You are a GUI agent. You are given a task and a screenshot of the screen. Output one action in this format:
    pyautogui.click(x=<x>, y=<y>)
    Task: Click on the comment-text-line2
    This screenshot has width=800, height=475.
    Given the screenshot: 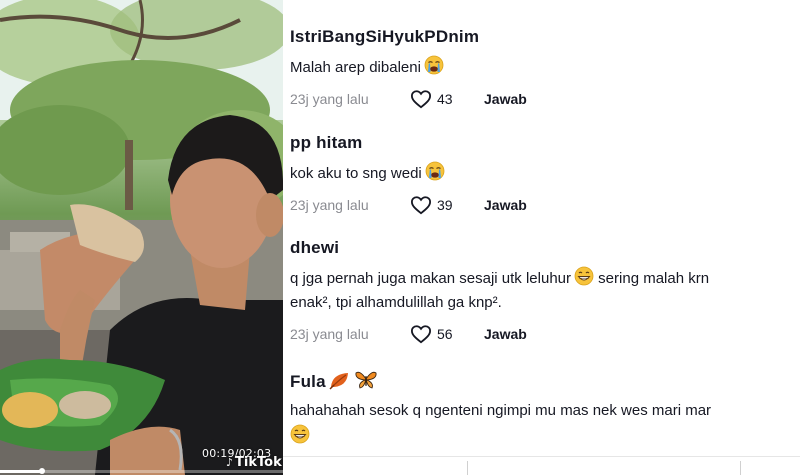 What is the action you would take?
    pyautogui.click(x=545, y=436)
    